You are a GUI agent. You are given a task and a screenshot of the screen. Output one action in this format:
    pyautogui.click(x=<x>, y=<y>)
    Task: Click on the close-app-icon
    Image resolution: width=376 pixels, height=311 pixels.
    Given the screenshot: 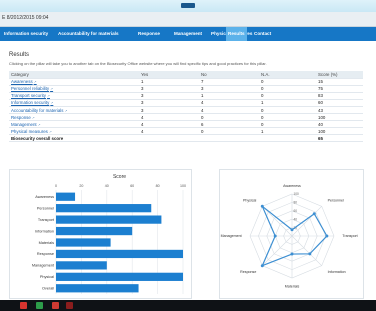 What is the action you would take?
    pyautogui.click(x=69, y=305)
    